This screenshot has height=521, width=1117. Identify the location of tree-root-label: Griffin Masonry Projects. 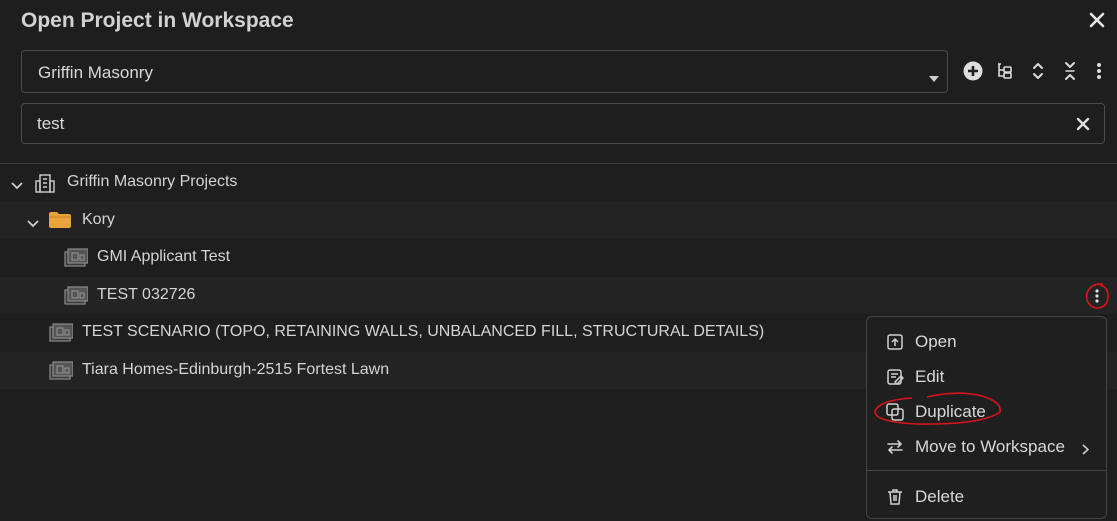
(152, 181).